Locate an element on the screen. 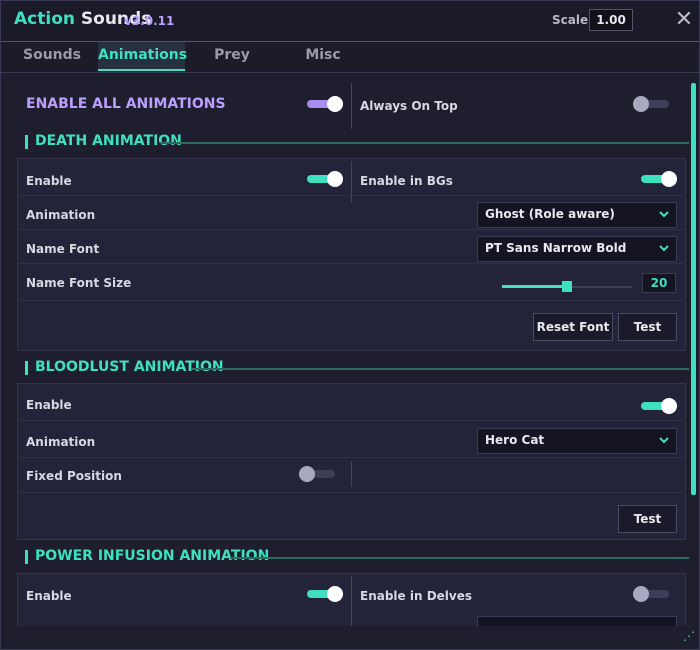 Image resolution: width=700 pixels, height=650 pixels. death-animation-label: Animation is located at coordinates (61, 215).